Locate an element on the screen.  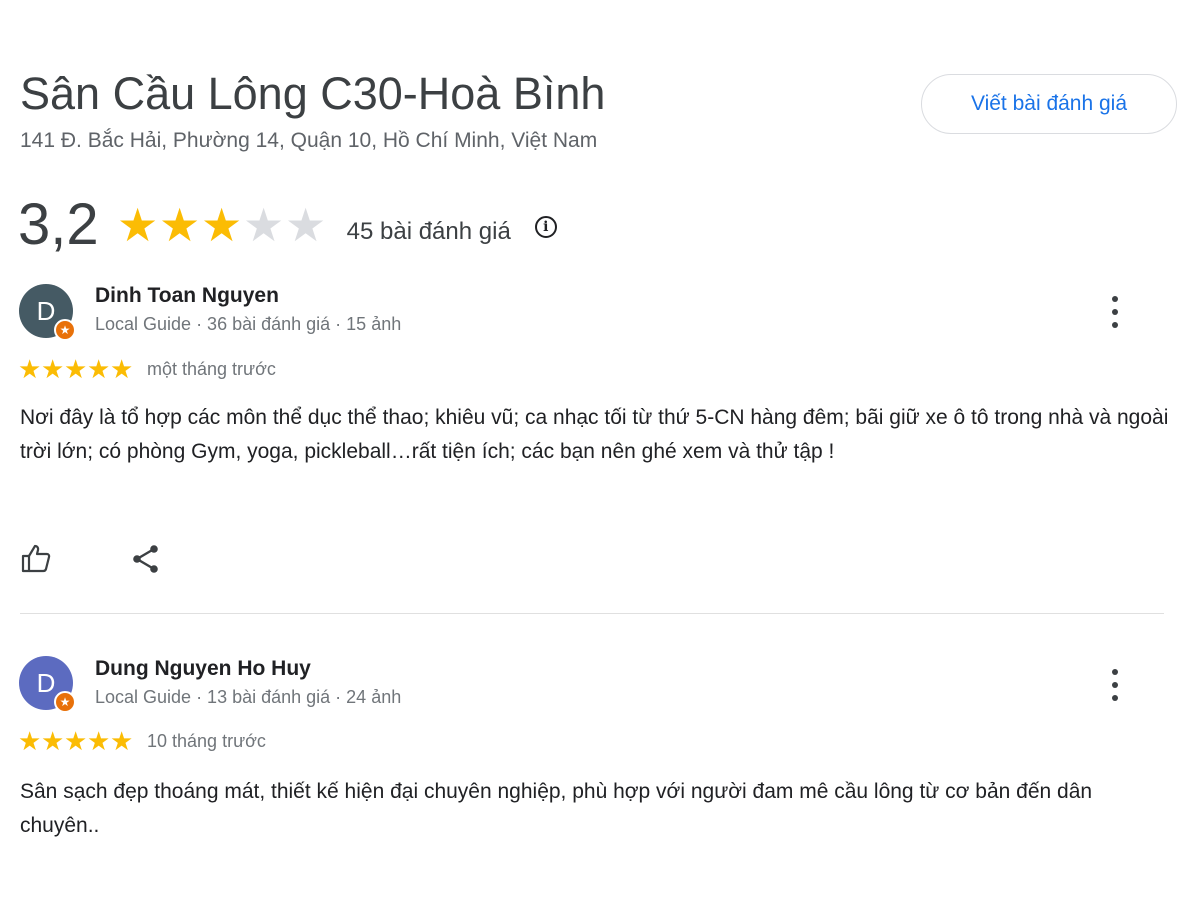
place-title: Sân Cầu Lông C30-Hoà Bình is located at coordinates (313, 93).